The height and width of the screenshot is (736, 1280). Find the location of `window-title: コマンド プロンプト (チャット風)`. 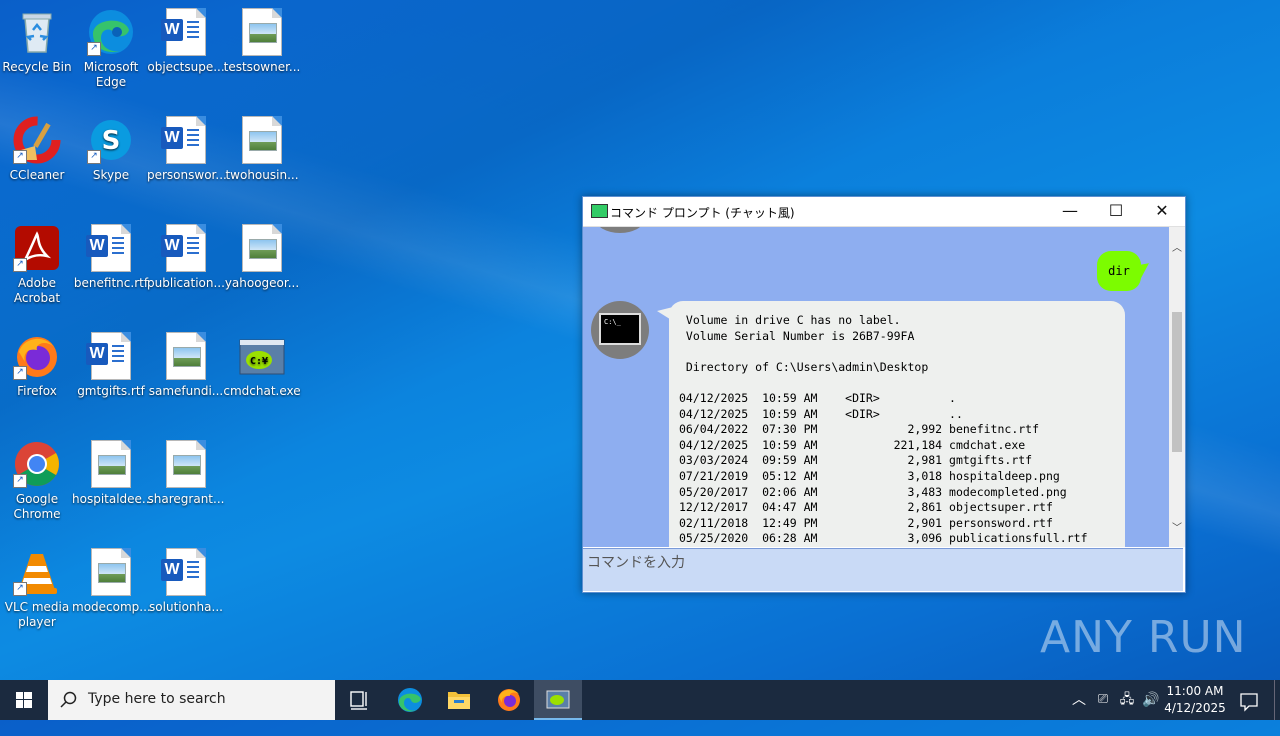

window-title: コマンド プロンプト (チャット風) is located at coordinates (702, 213).